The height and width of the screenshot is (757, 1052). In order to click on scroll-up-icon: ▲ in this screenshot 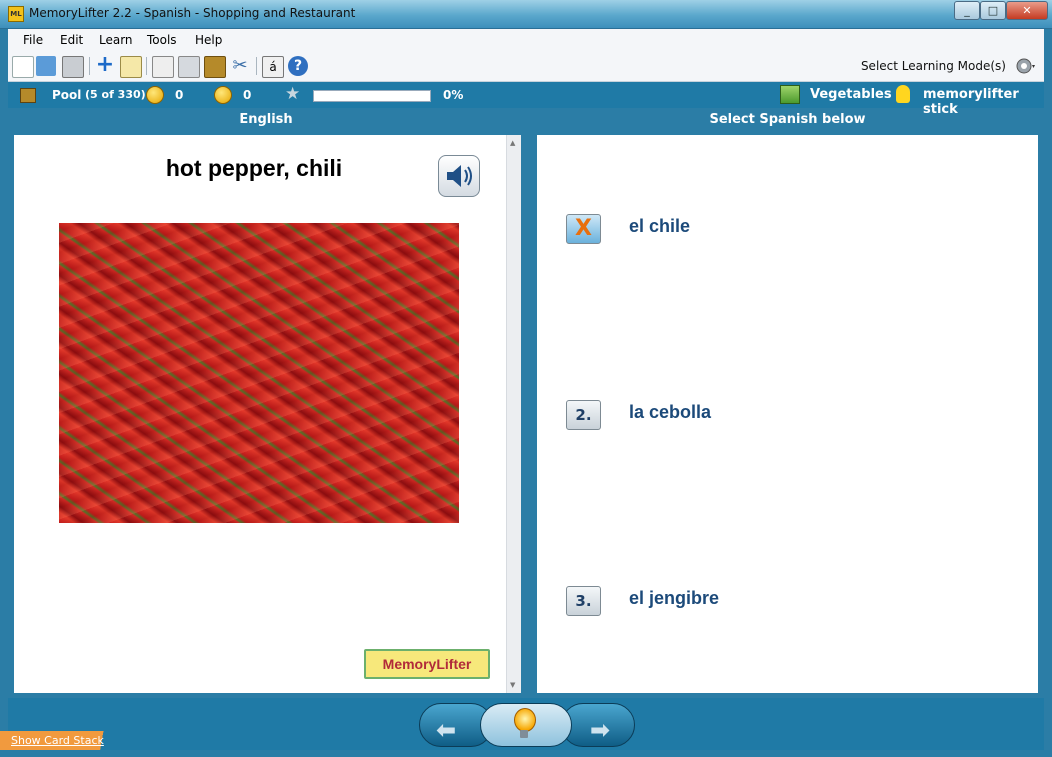, I will do `click(512, 143)`.